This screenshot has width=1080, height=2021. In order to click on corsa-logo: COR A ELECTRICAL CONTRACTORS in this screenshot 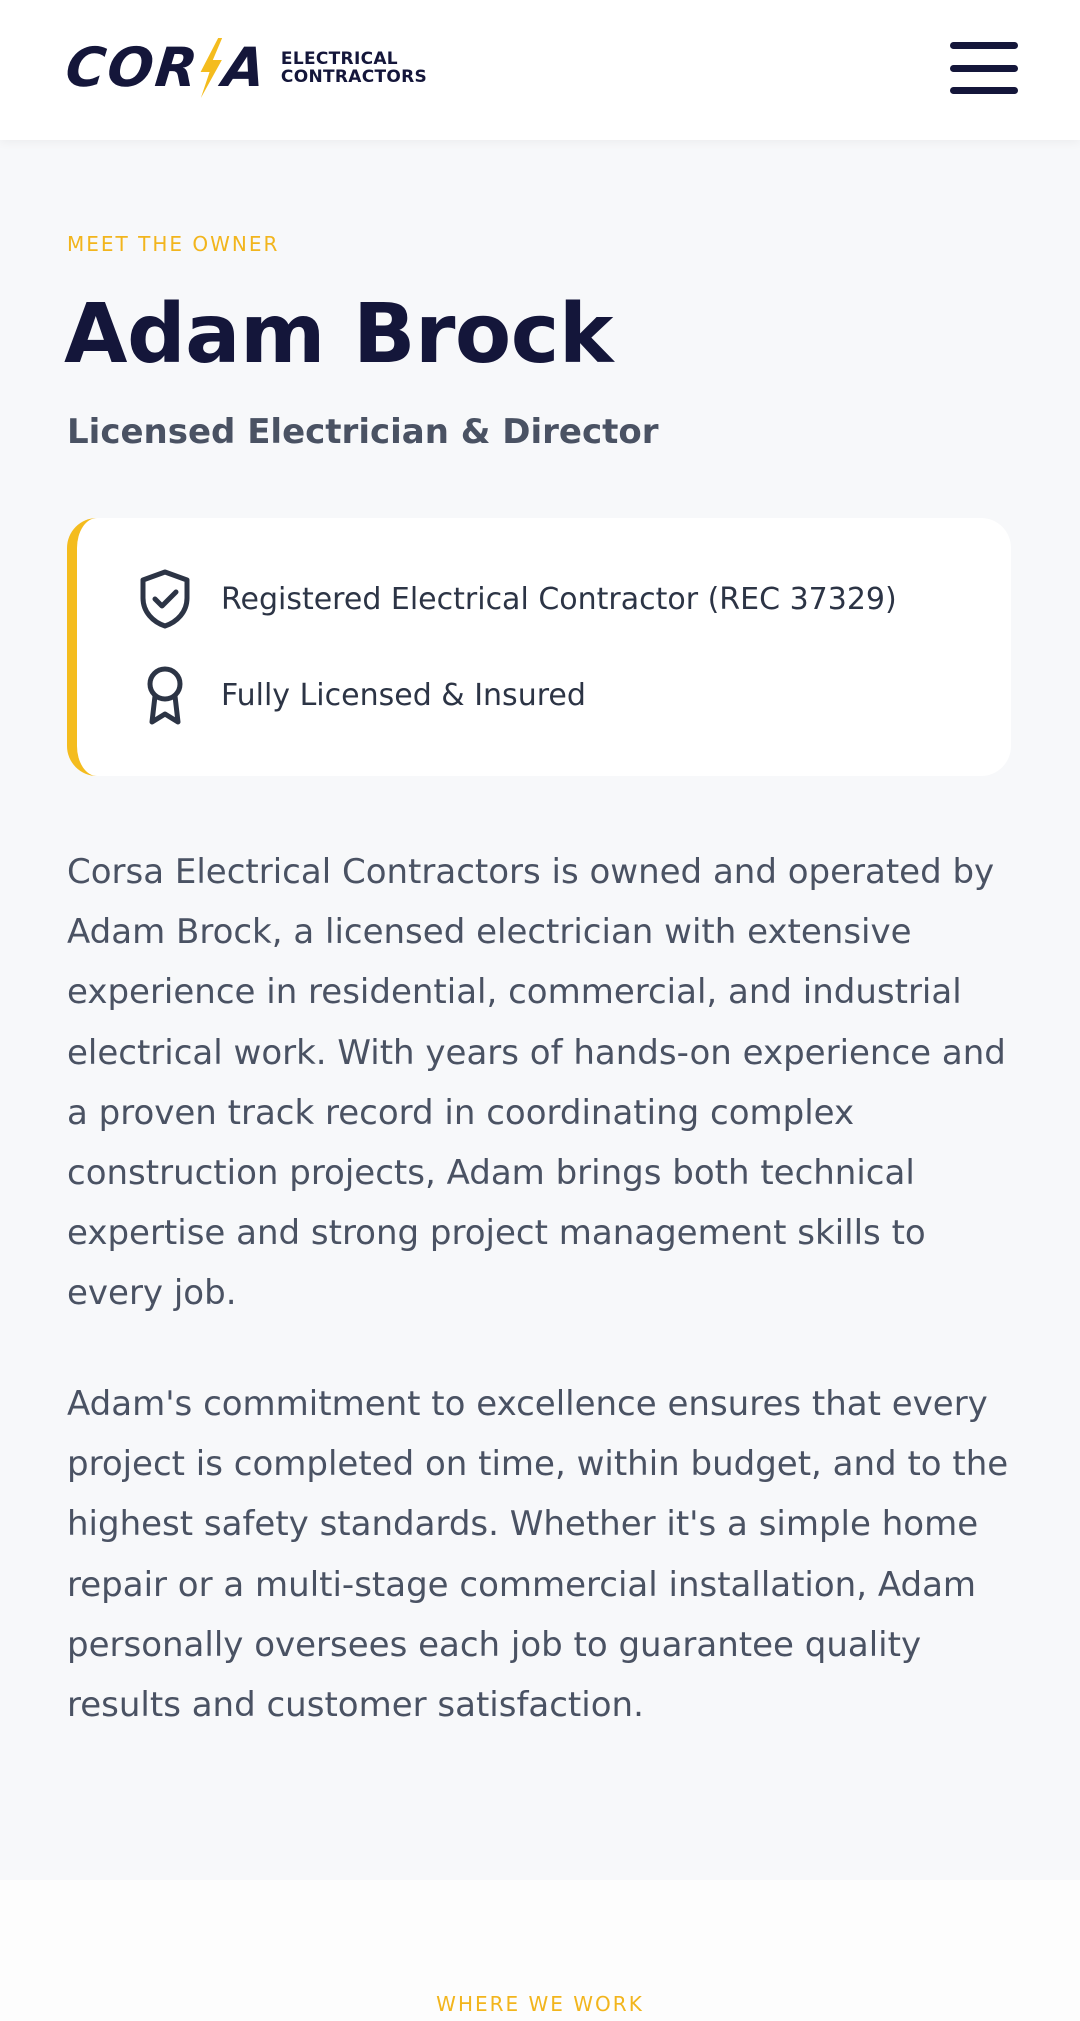, I will do `click(244, 68)`.